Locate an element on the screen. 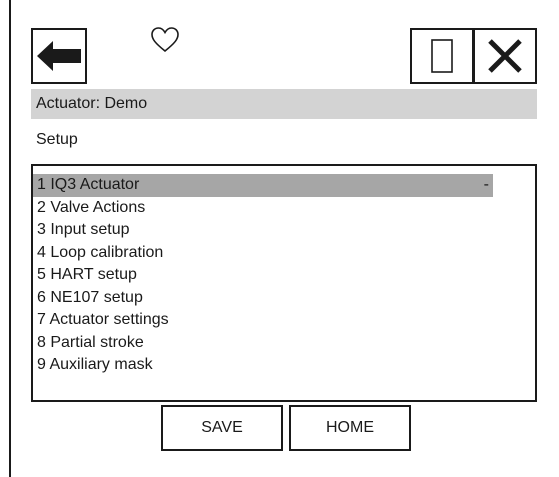 Image resolution: width=559 pixels, height=477 pixels. menu-item-label: 7 Actuator settings is located at coordinates (103, 319).